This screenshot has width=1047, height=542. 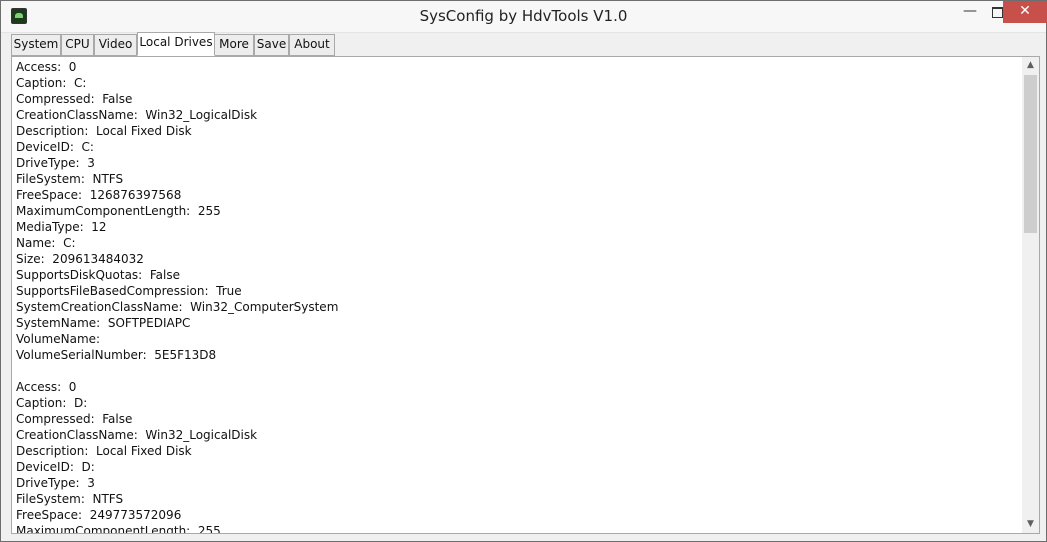 I want to click on info-line: VolumeSerialNumber: 5E5F13D8, so click(x=116, y=355).